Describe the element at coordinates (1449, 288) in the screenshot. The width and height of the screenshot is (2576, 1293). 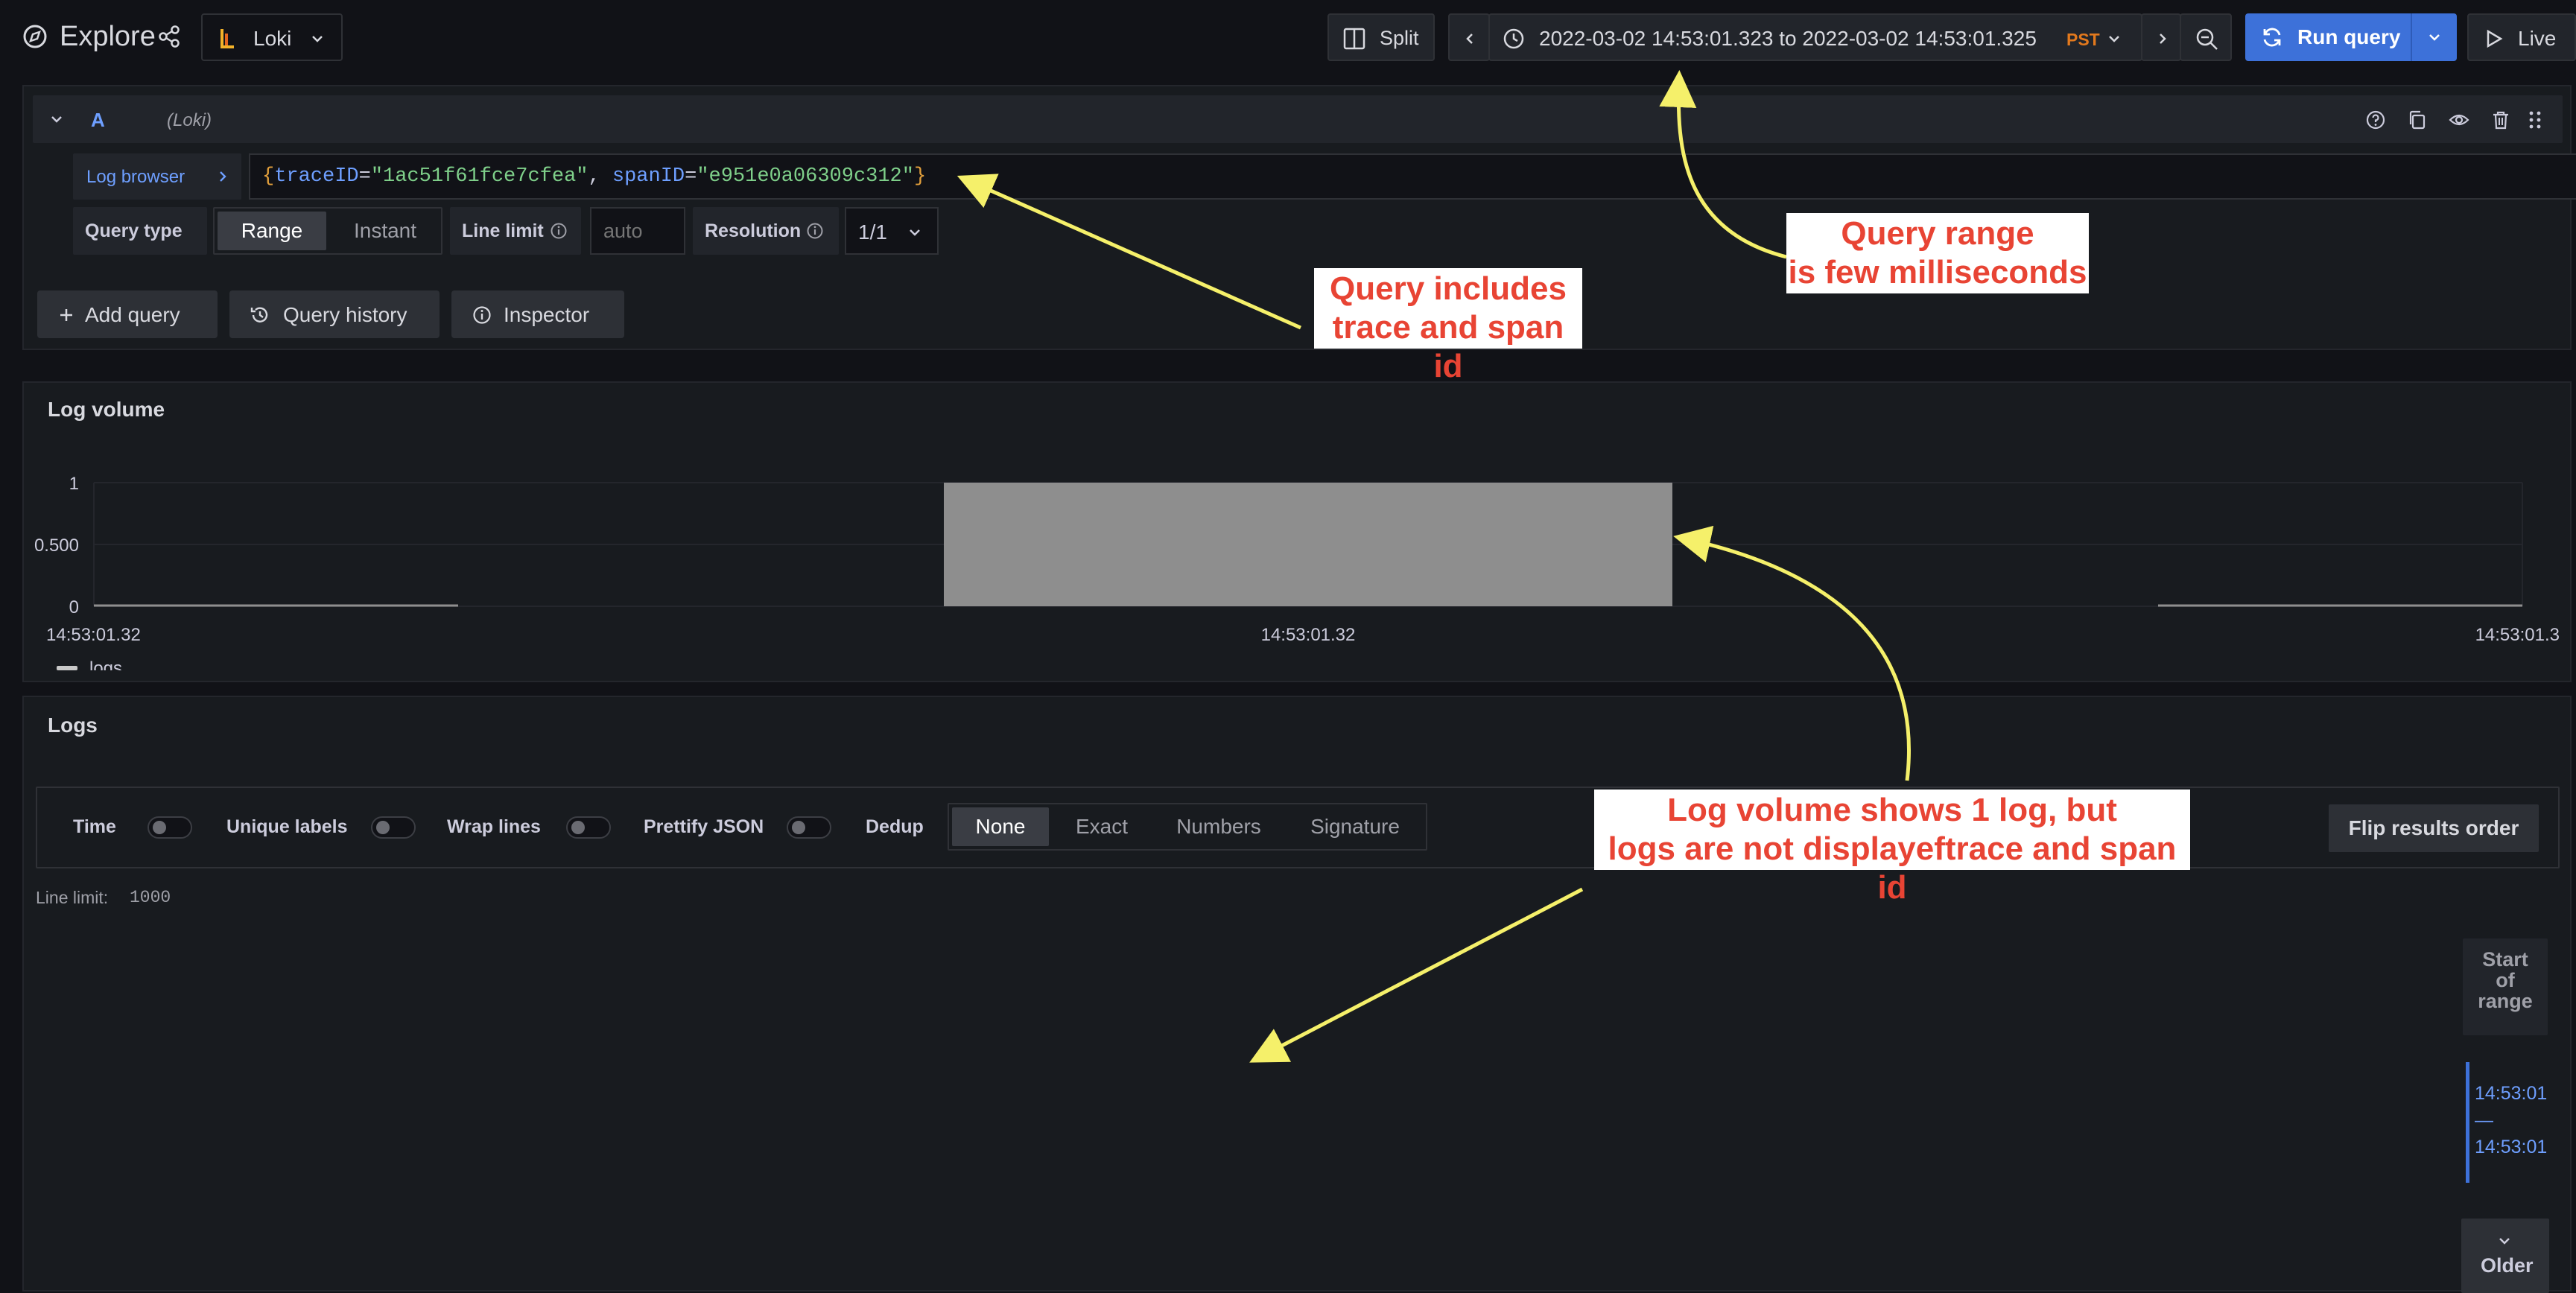
I see `annotation-line: Query includes` at that location.